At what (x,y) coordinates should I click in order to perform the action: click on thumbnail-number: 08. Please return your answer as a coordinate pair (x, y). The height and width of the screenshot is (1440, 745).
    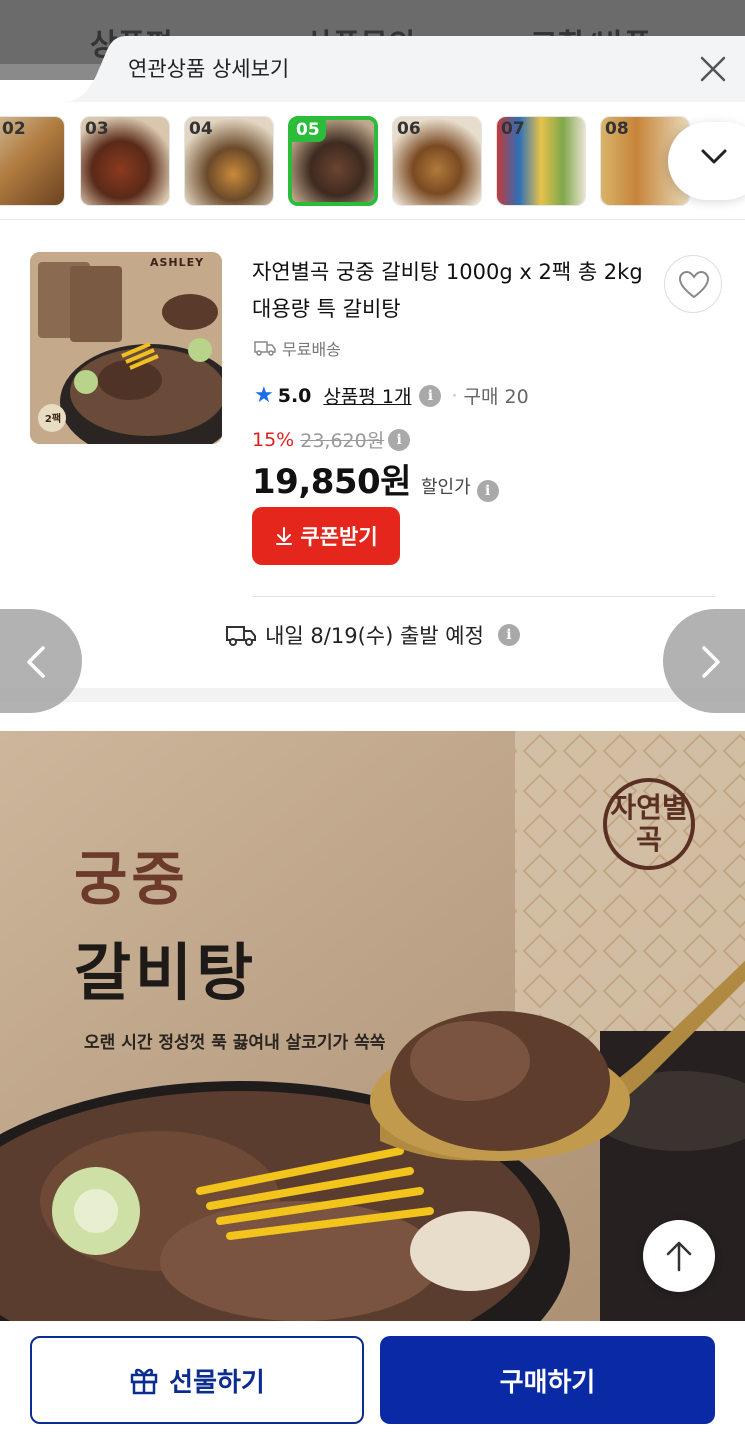
    Looking at the image, I should click on (617, 129).